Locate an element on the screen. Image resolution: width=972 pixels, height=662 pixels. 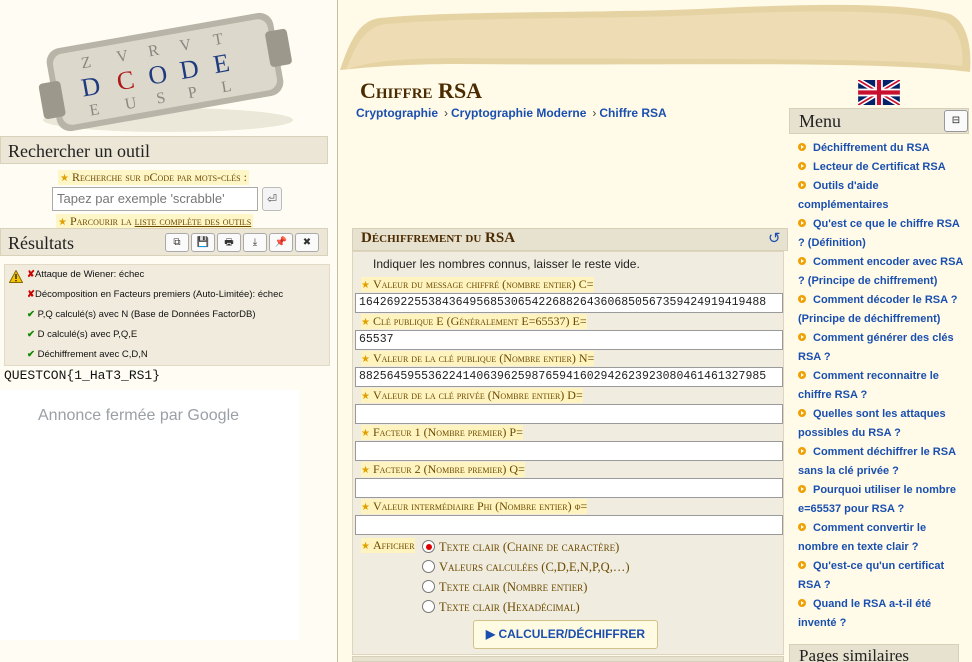
copy-button: ⧉ is located at coordinates (177, 242).